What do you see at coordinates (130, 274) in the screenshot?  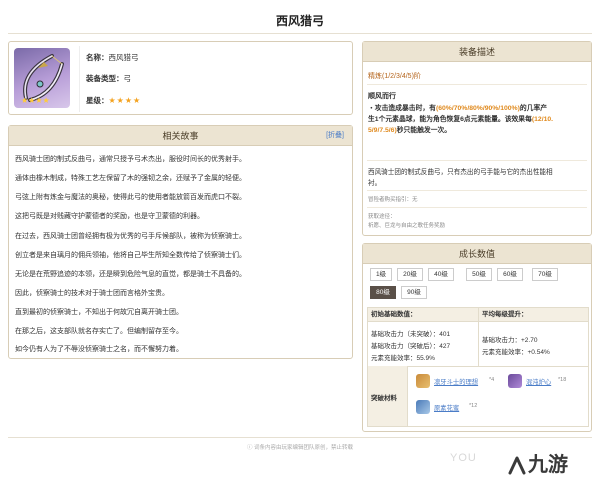 I see `story-line: 无论是在荒野追迹的本领，还是瞬到危险气息的直觉，都是骑士不具备的。` at bounding box center [130, 274].